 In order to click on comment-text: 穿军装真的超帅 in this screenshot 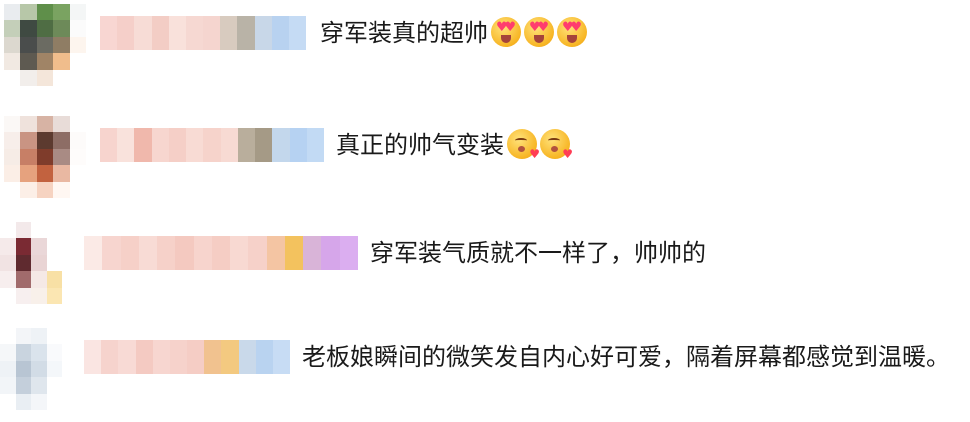, I will do `click(453, 33)`.